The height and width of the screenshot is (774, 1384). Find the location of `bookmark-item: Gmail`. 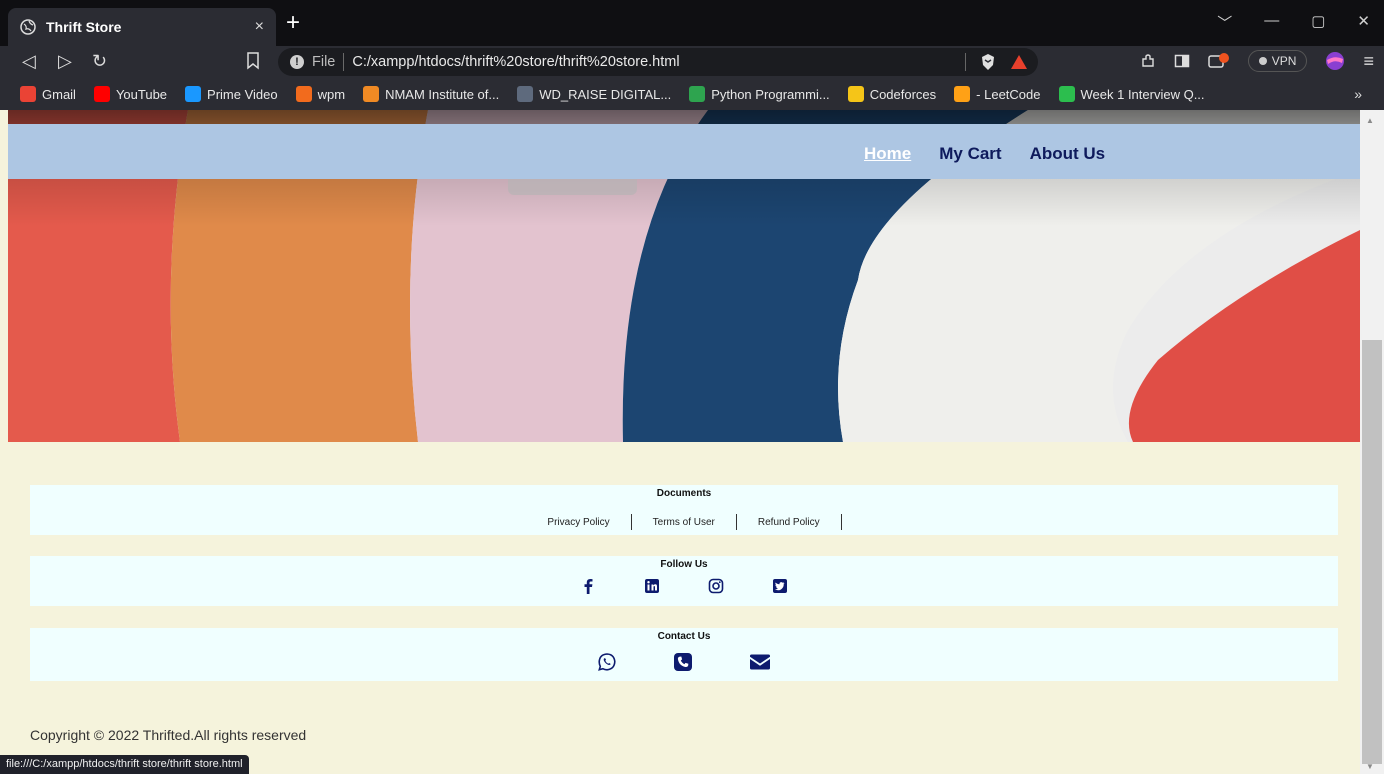

bookmark-item: Gmail is located at coordinates (48, 94).